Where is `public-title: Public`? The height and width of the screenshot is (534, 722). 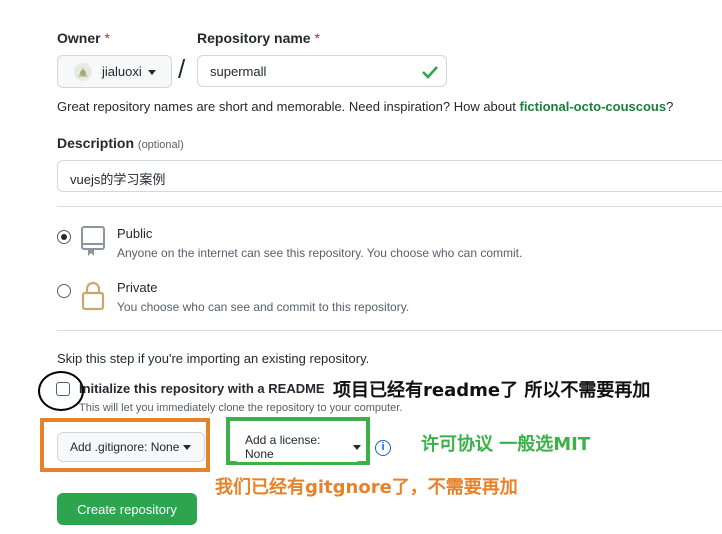 public-title: Public is located at coordinates (135, 233).